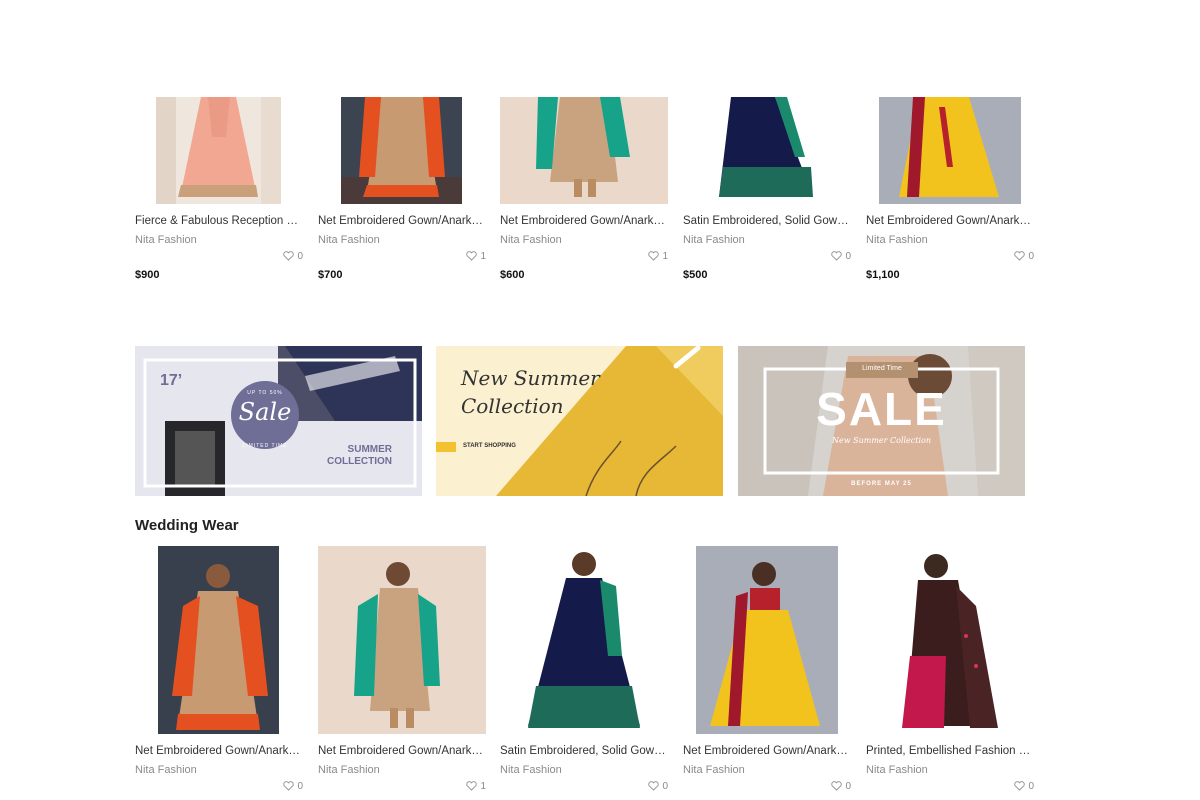  Describe the element at coordinates (579, 421) in the screenshot. I see `promo-banner-summer: New Summer Collection START SHOPPING` at that location.